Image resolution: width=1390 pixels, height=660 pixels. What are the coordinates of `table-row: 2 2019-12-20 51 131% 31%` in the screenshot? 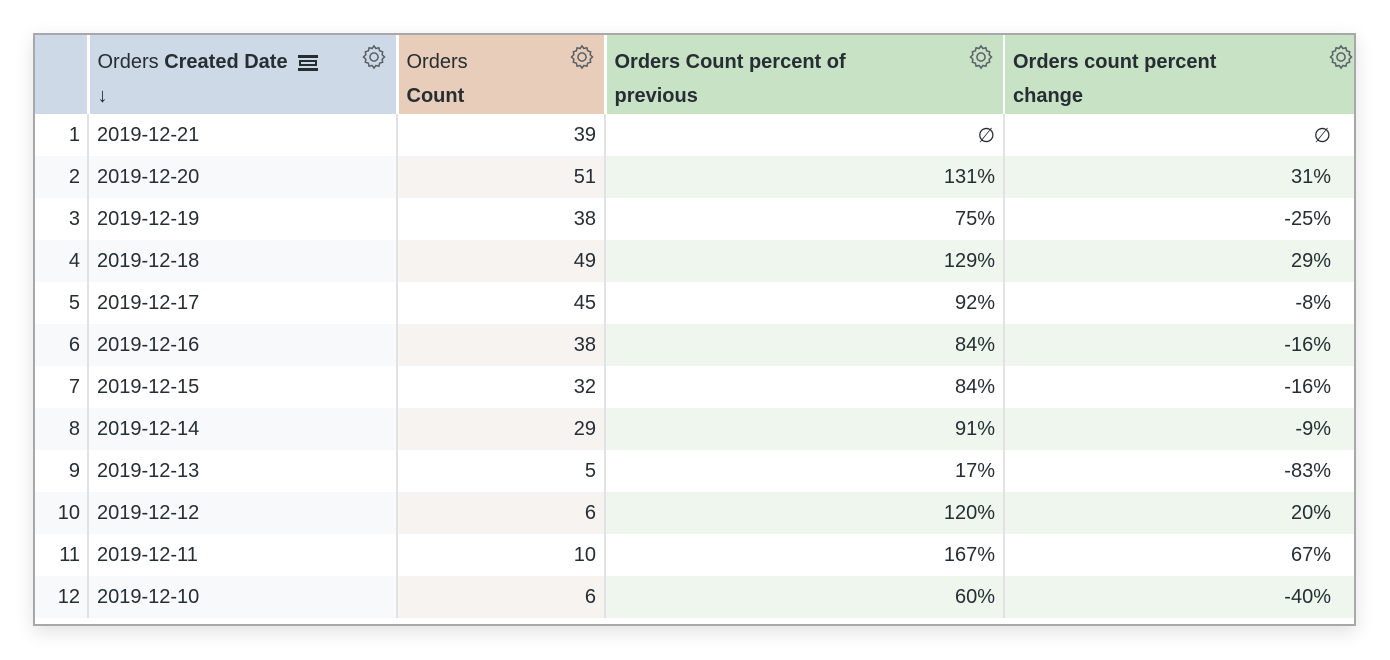 It's located at (694, 177).